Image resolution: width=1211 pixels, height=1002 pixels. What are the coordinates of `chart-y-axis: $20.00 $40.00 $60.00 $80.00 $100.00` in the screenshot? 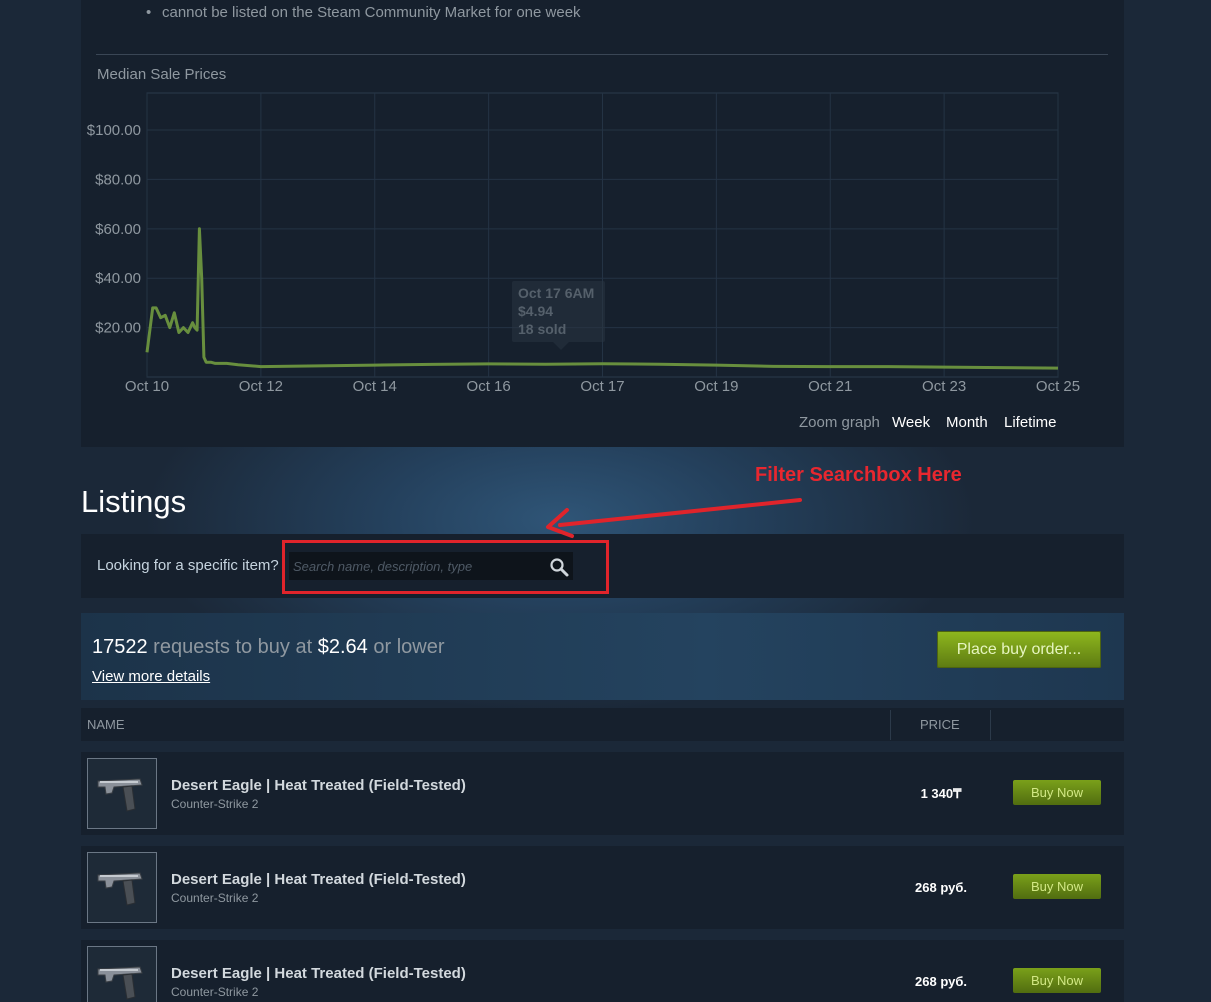 It's located at (114, 229).